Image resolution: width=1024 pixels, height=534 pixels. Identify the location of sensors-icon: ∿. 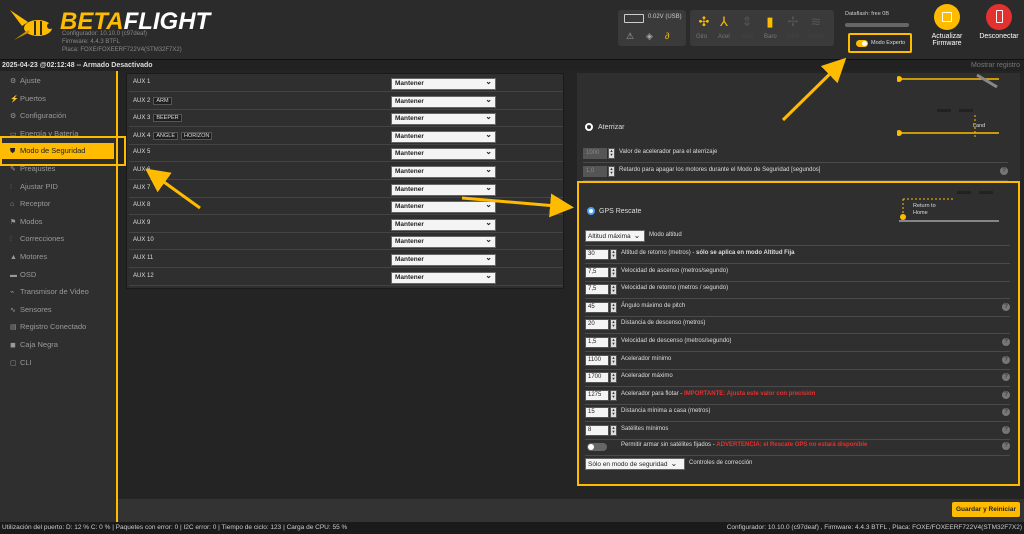
(13, 310).